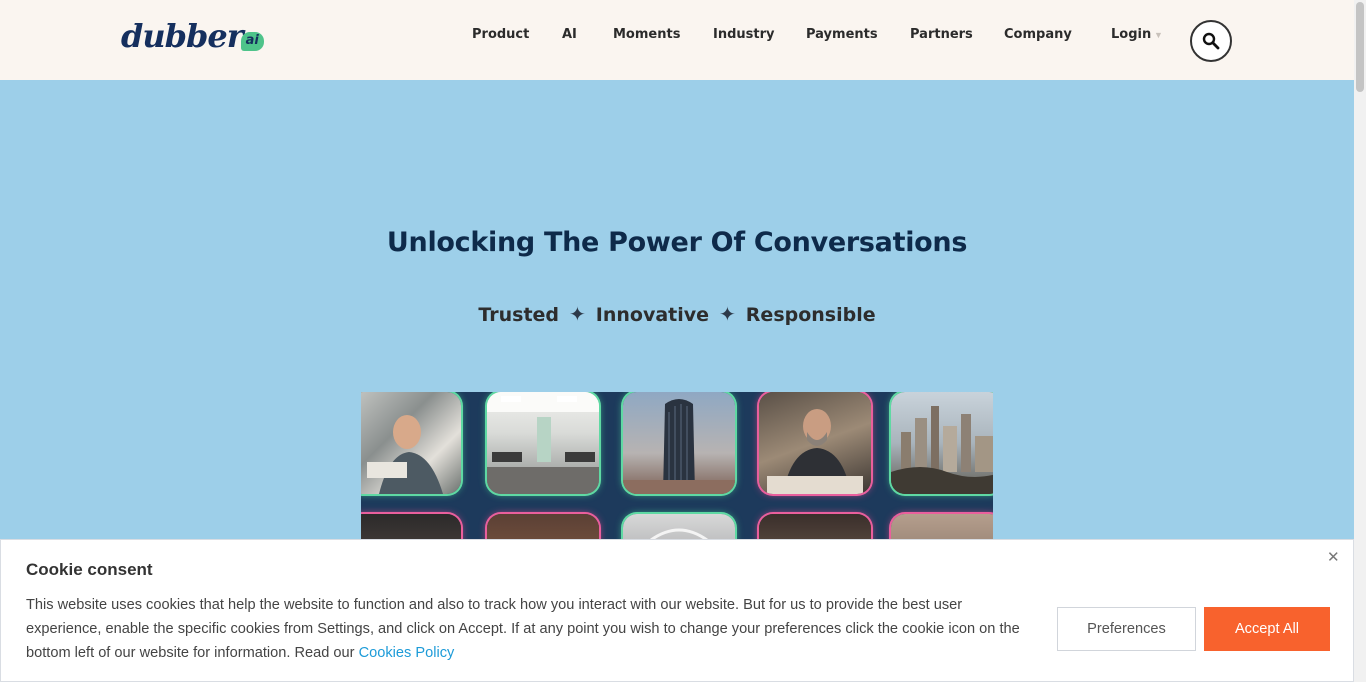 Image resolution: width=1366 pixels, height=682 pixels. I want to click on preferences-button: Preferences, so click(1126, 629).